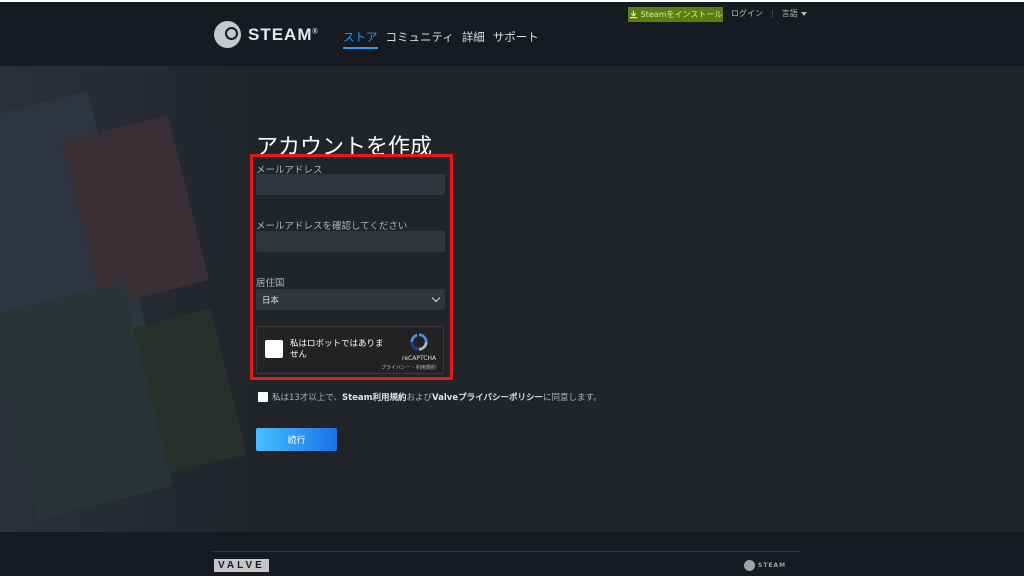 The width and height of the screenshot is (1024, 576). I want to click on language-label: 言語, so click(789, 13).